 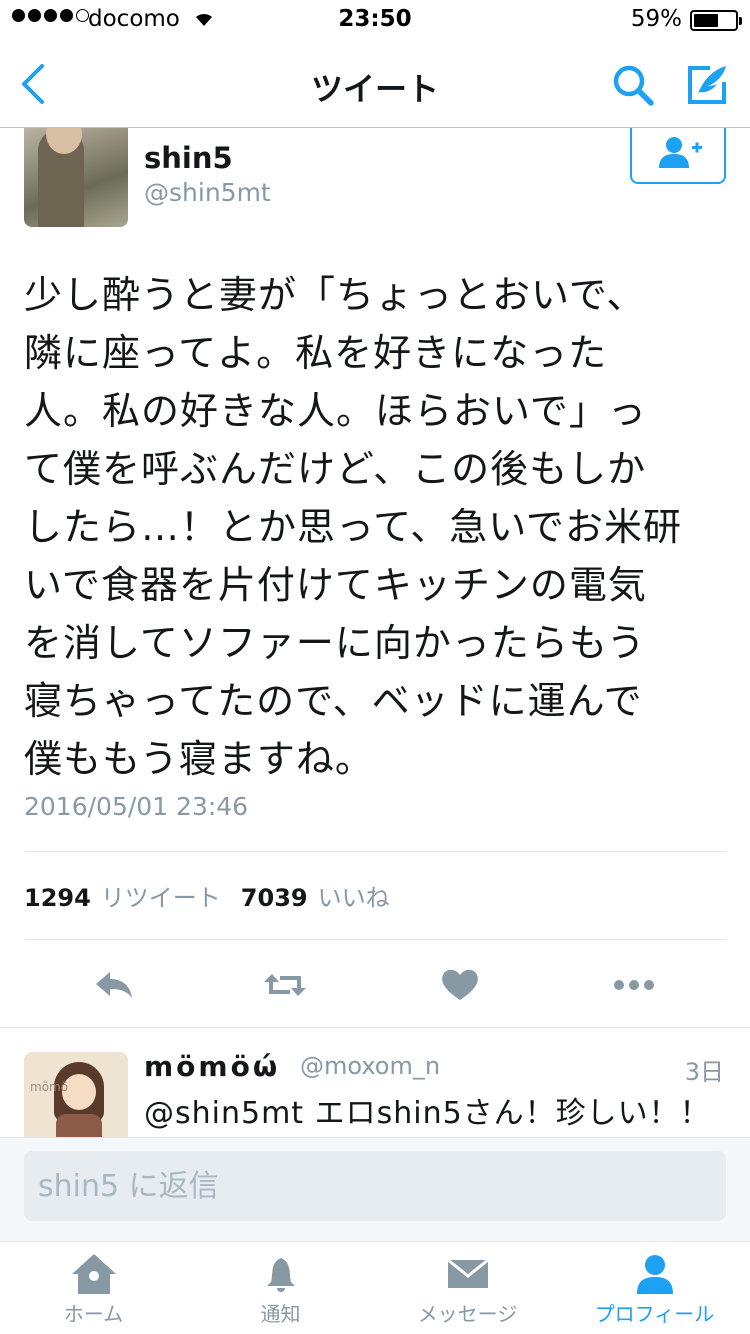 What do you see at coordinates (716, 20) in the screenshot?
I see `battery-icon` at bounding box center [716, 20].